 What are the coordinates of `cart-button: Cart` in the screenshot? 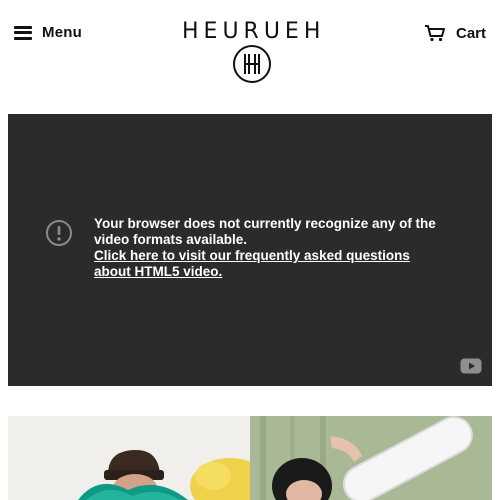 It's located at (455, 33).